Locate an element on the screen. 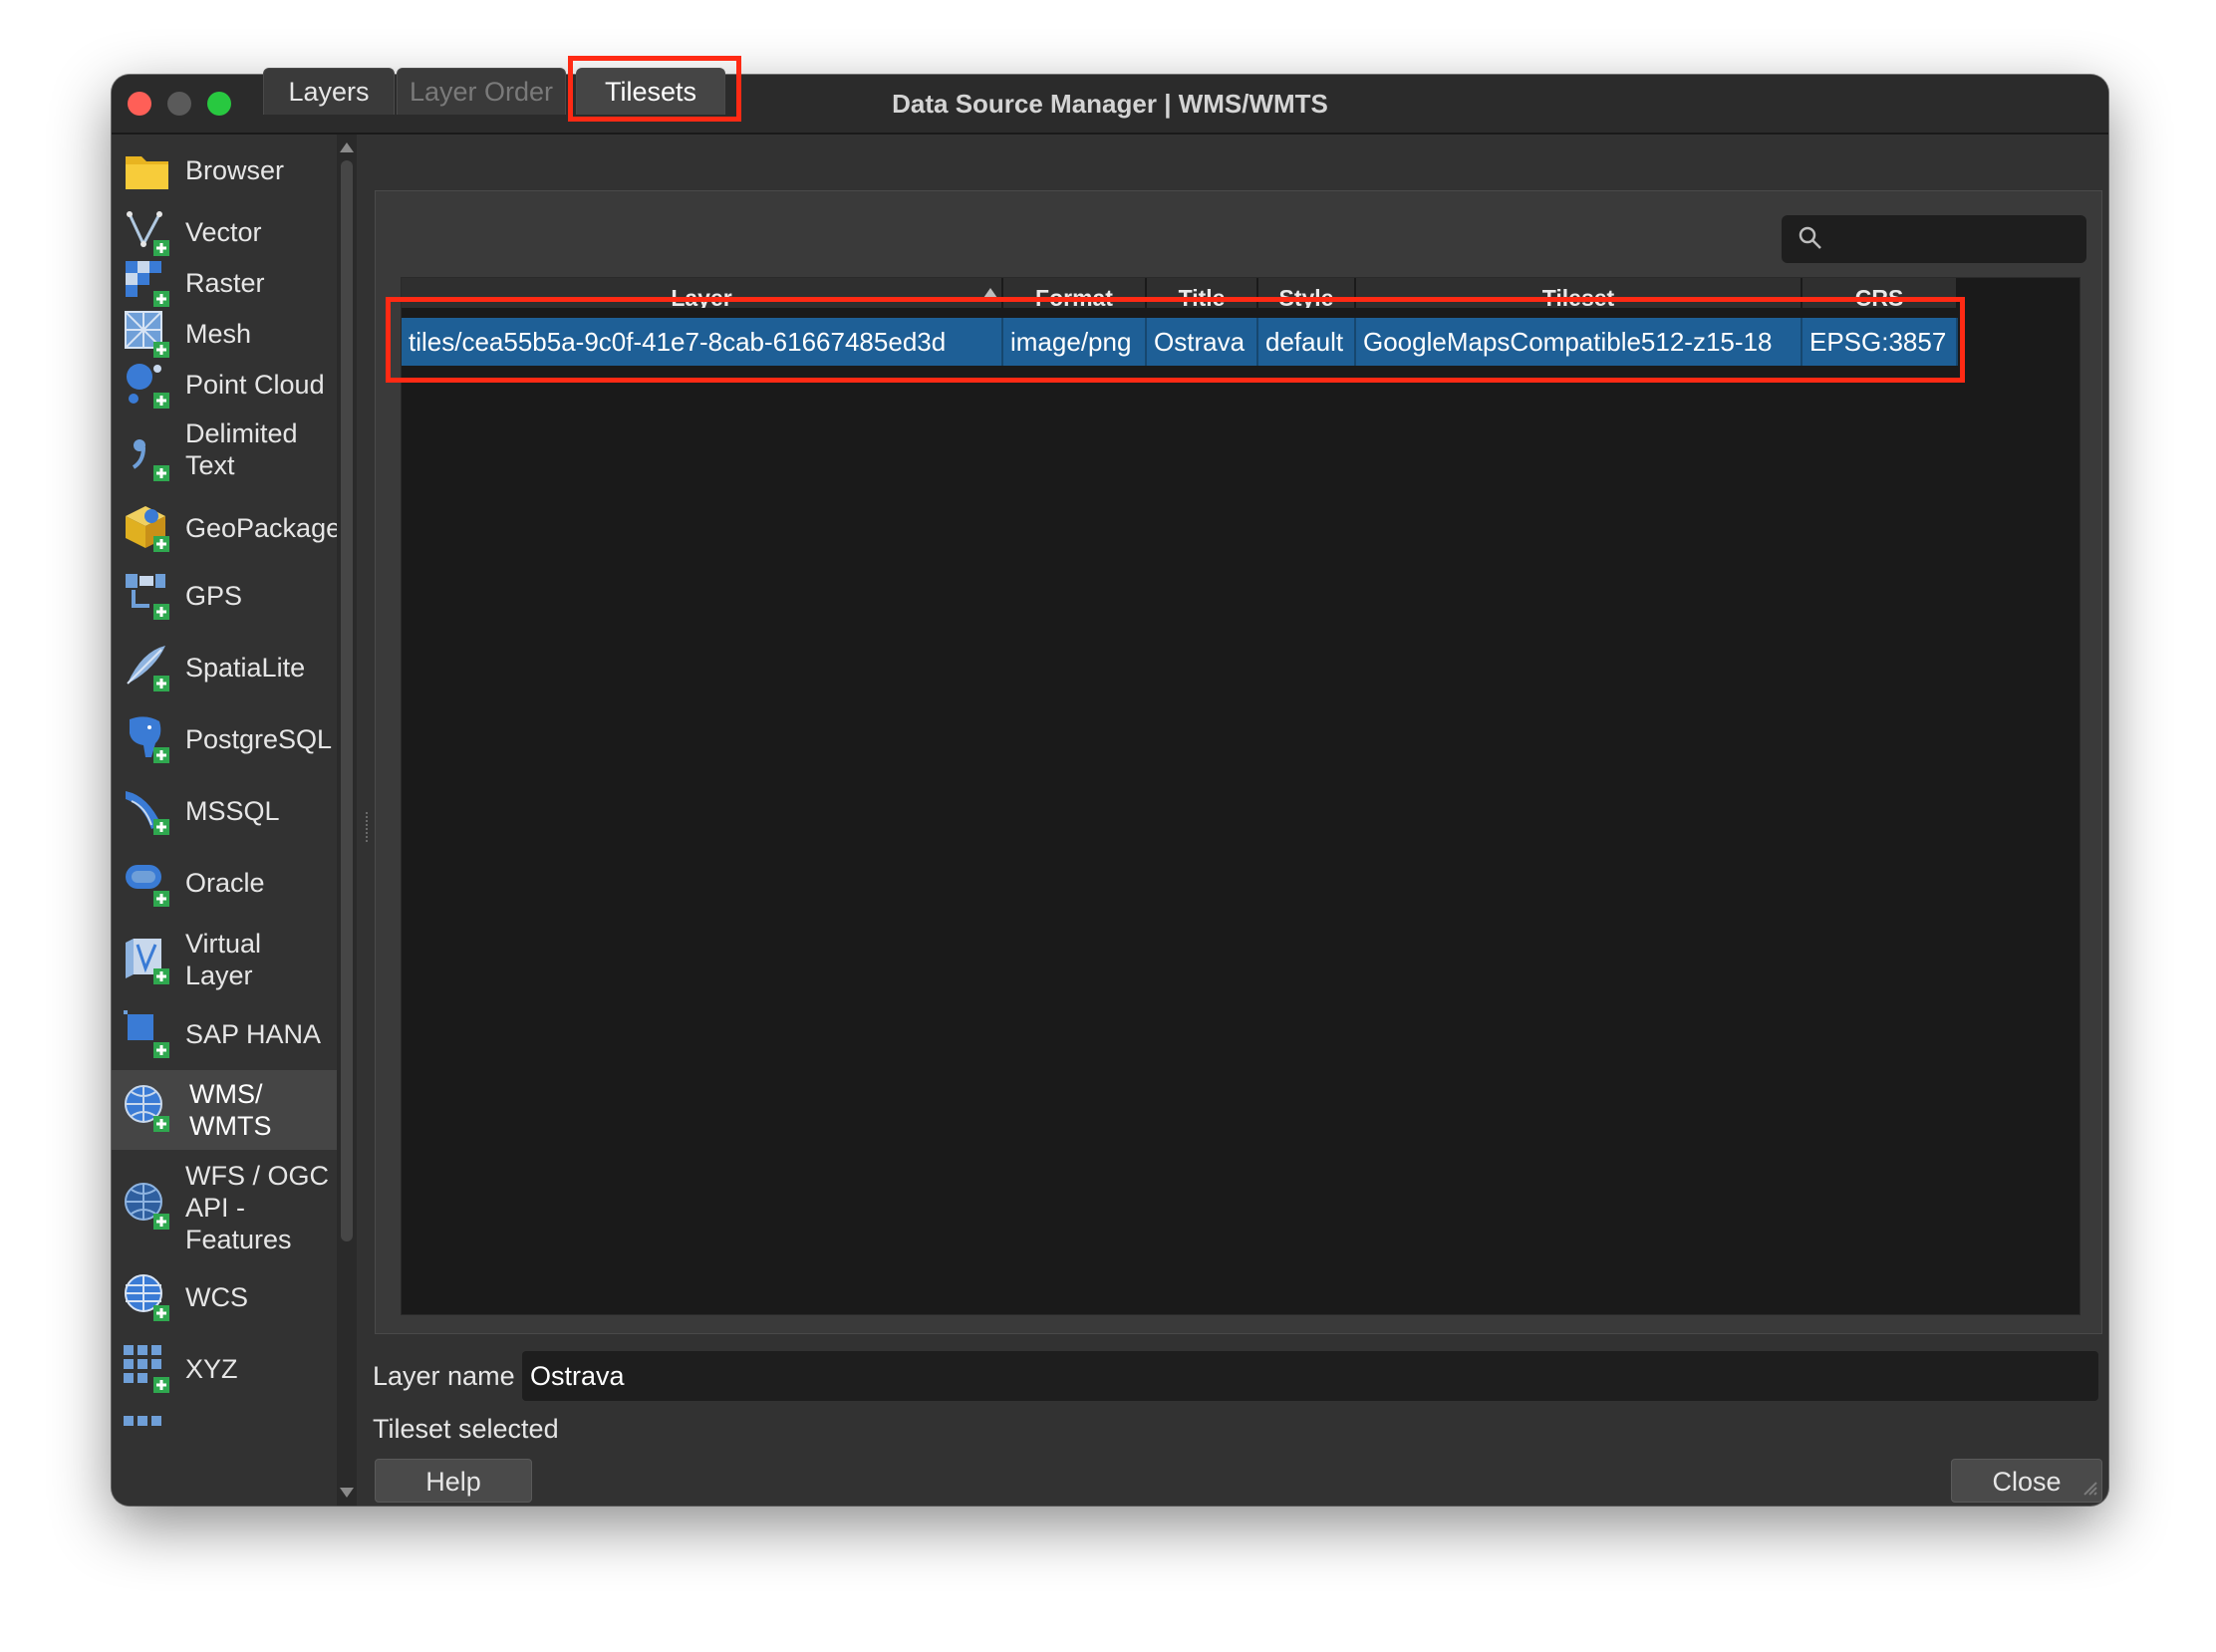 The image size is (2216, 1652). spatialite-add-icon is located at coordinates (148, 668).